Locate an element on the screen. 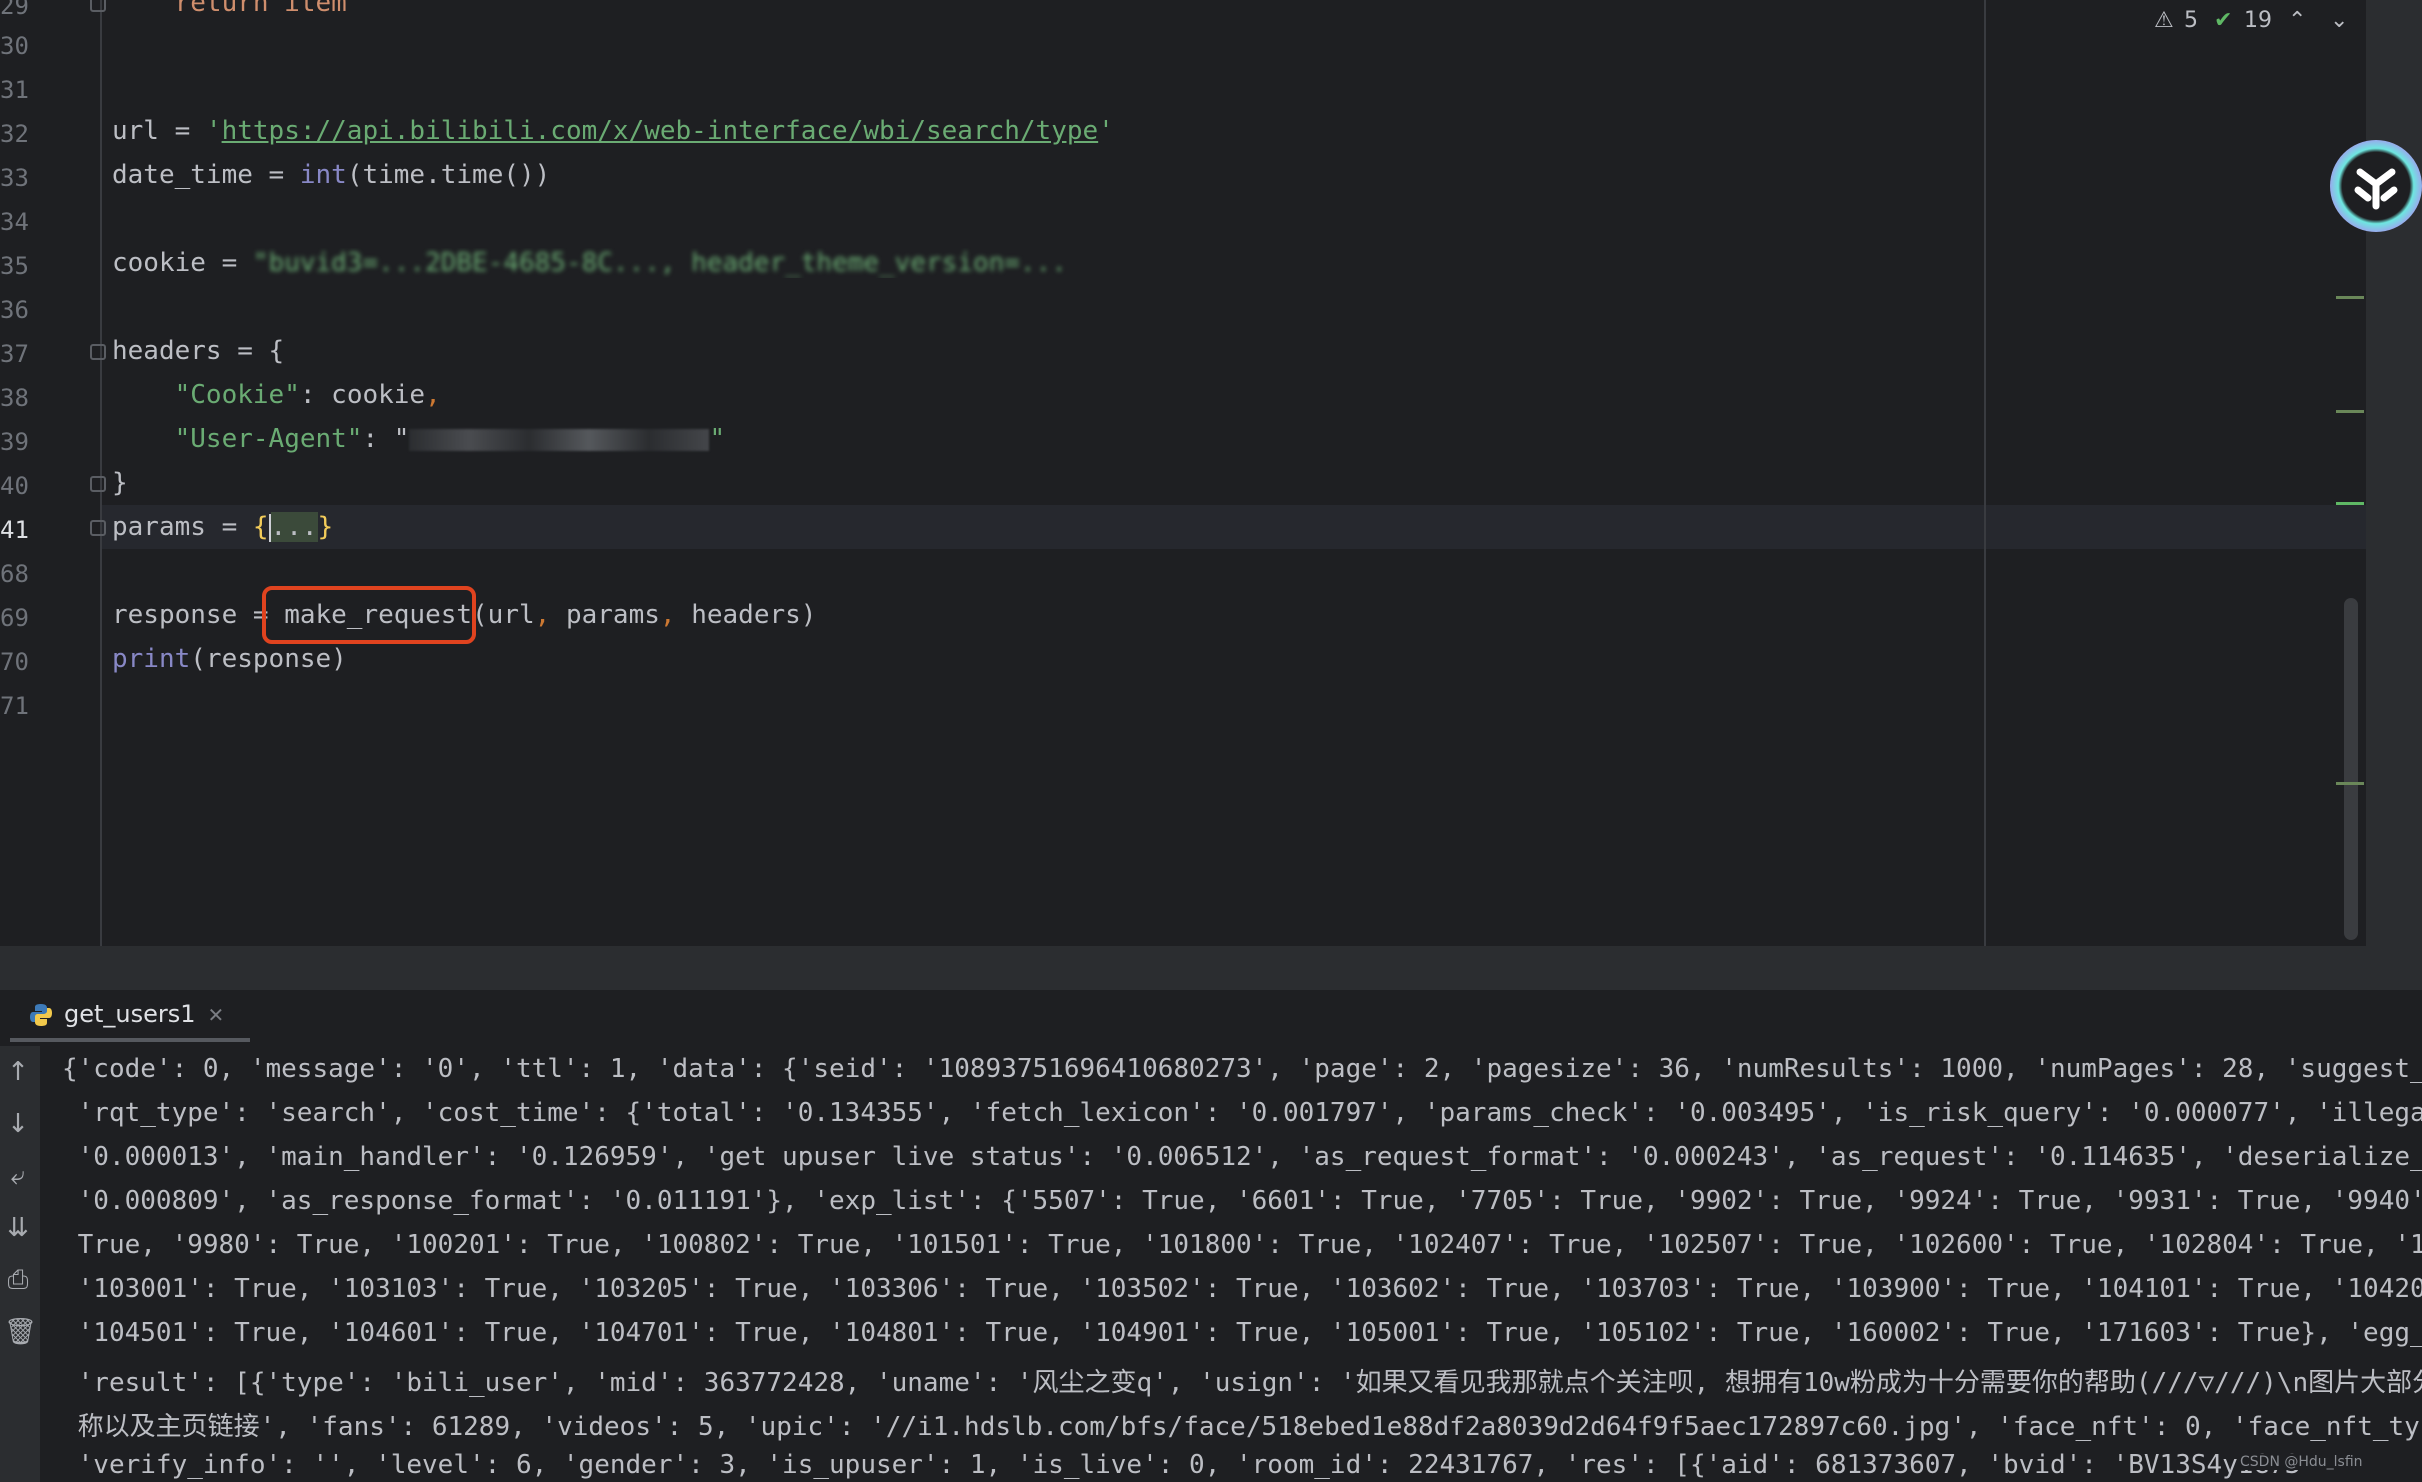 The height and width of the screenshot is (1482, 2422). code-line: params = {...} is located at coordinates (222, 527).